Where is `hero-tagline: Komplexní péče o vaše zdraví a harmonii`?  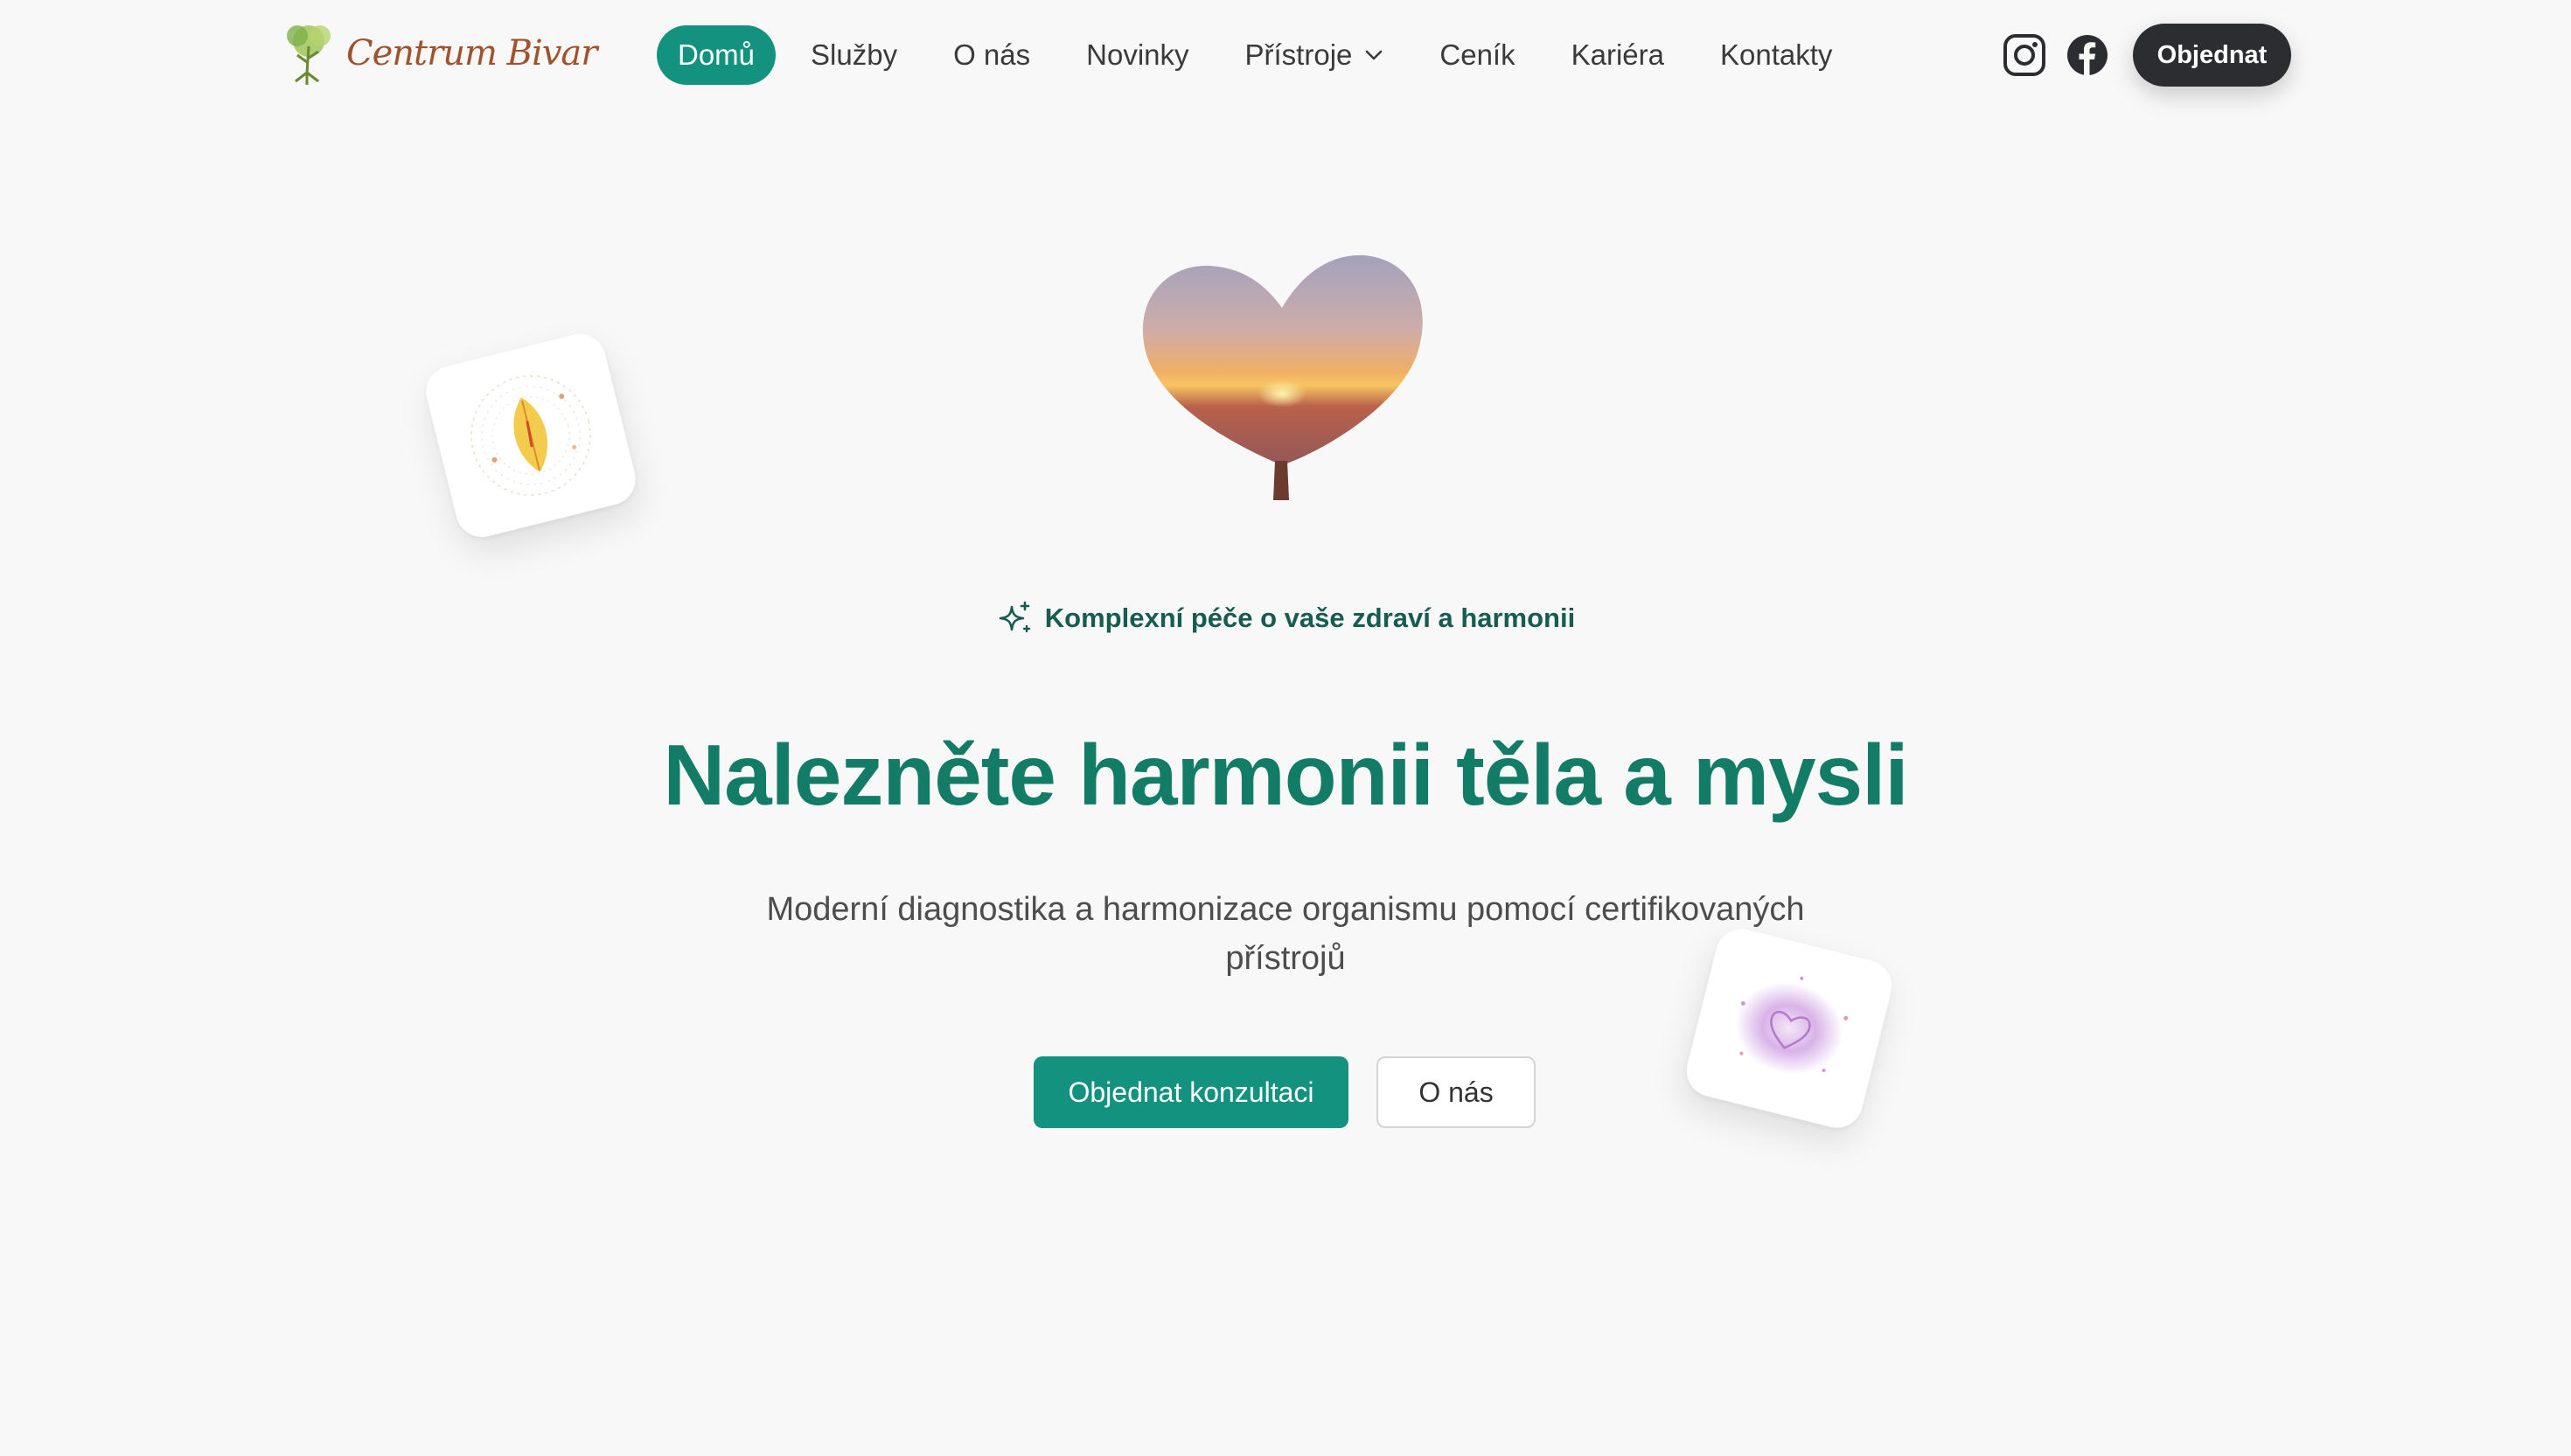 hero-tagline: Komplexní péče o vaše zdraví a harmonii is located at coordinates (1285, 622).